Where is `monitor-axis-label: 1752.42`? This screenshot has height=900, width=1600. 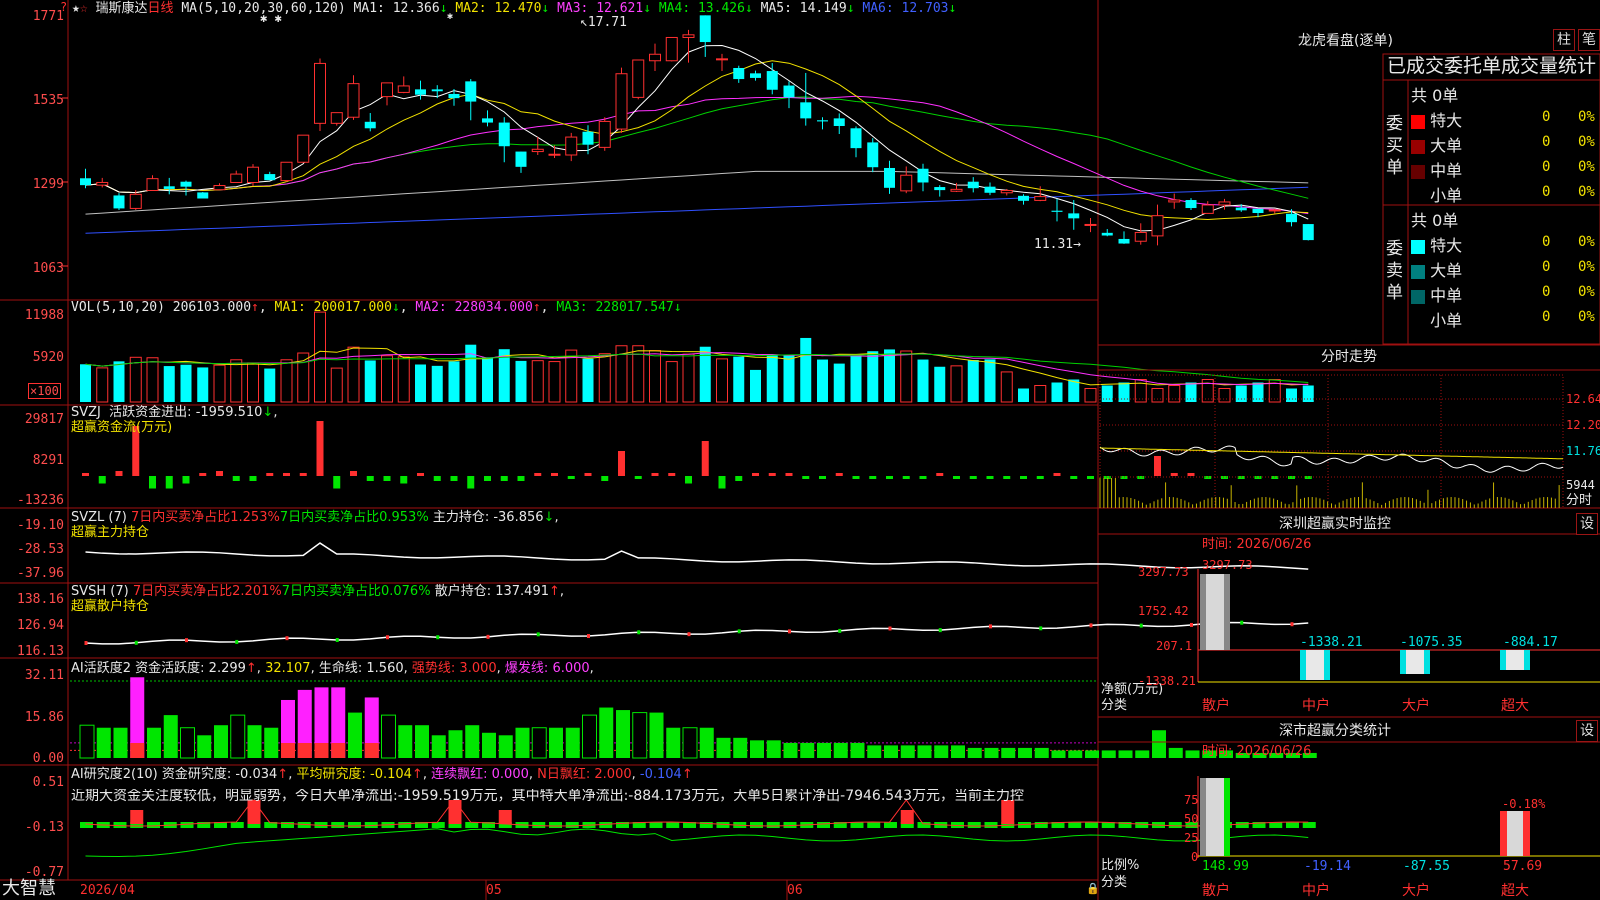
monitor-axis-label: 1752.42 is located at coordinates (1163, 611).